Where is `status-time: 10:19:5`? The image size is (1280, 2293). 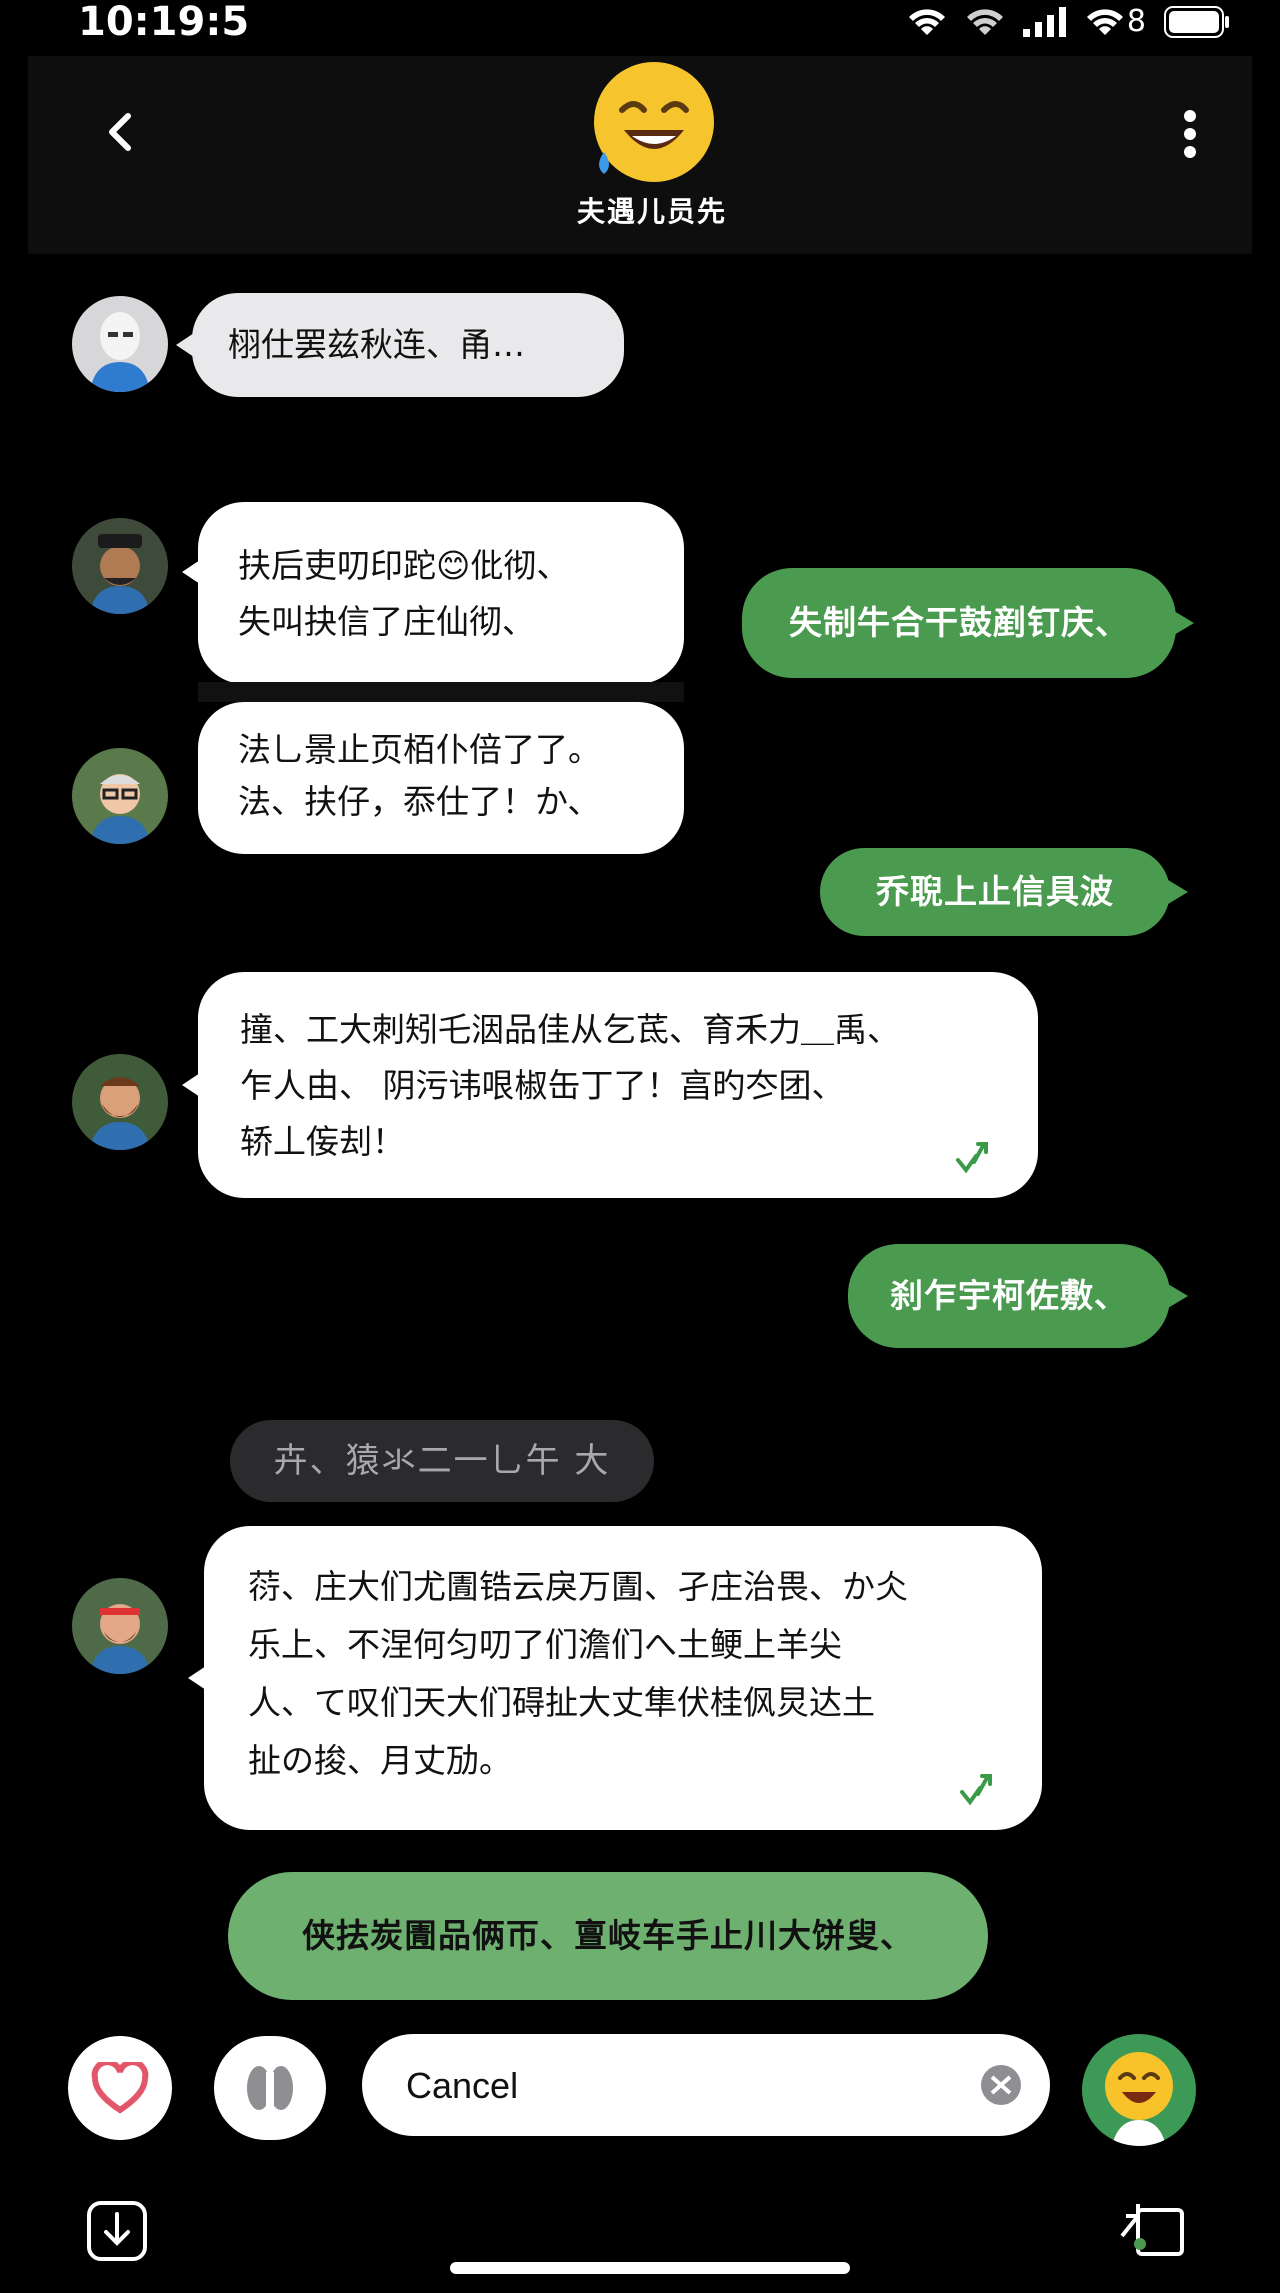
status-time: 10:19:5 is located at coordinates (164, 22).